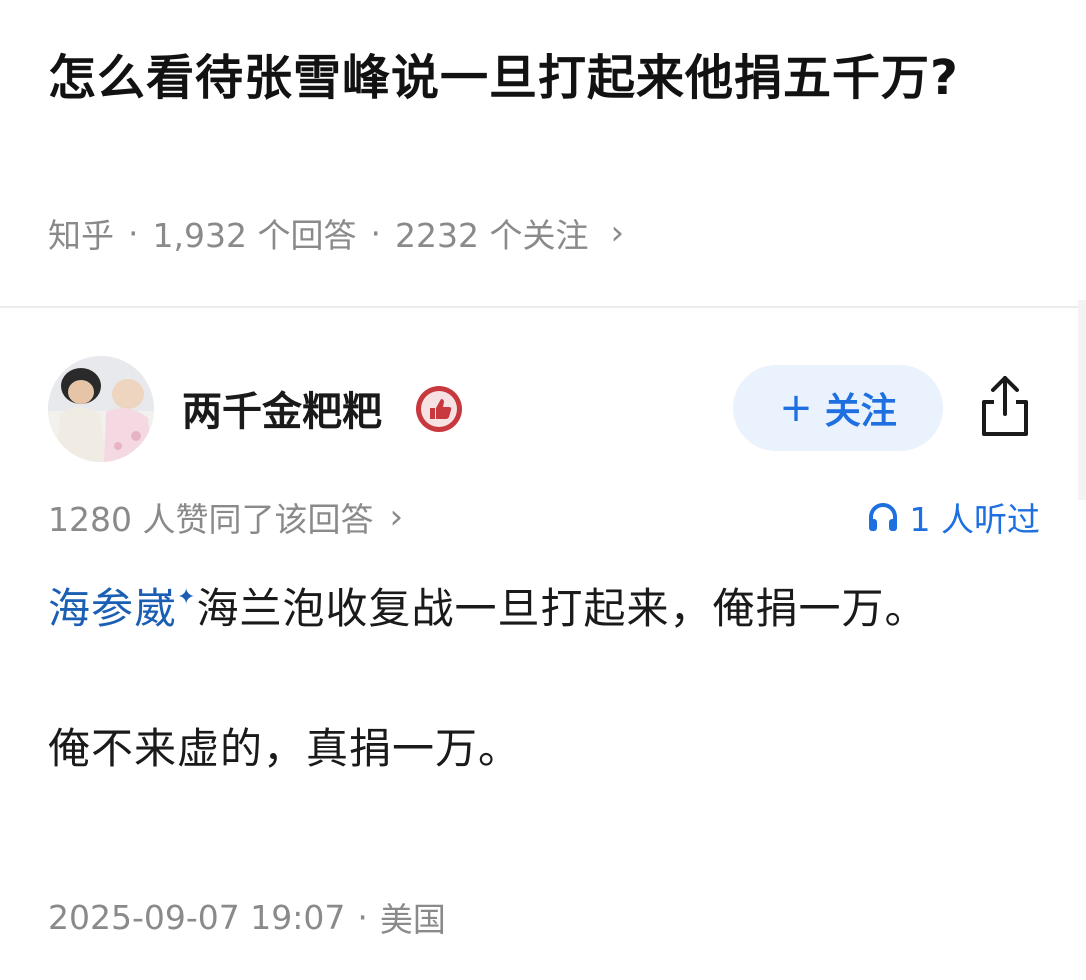  I want to click on question-meta: 知乎 · 1,932 个回答 · 2232 个关注 ›, so click(336, 233).